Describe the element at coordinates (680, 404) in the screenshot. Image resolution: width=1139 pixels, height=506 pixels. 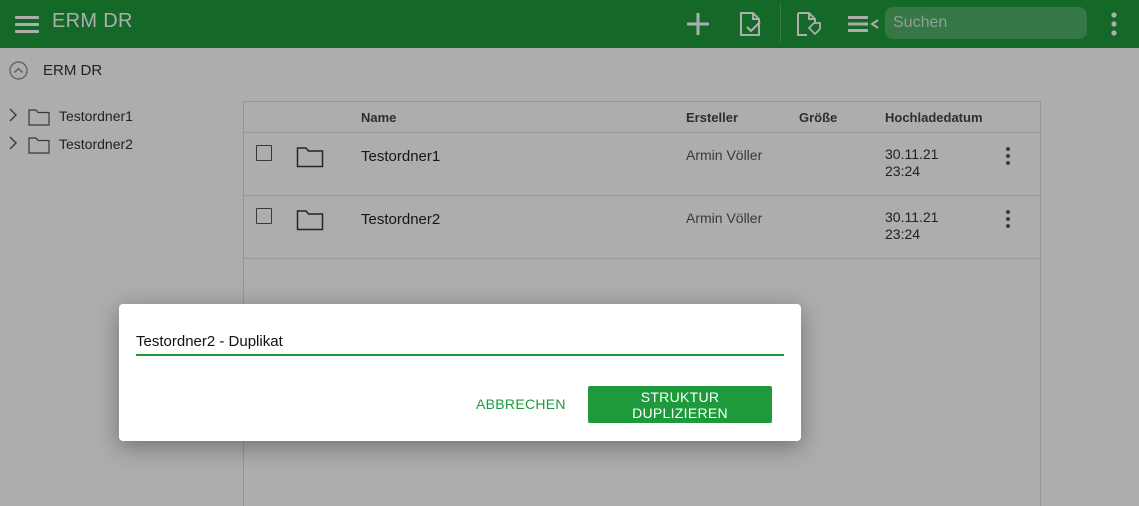
I see `duplicate-structure-button: STRUKTUR DUPLIZIEREN` at that location.